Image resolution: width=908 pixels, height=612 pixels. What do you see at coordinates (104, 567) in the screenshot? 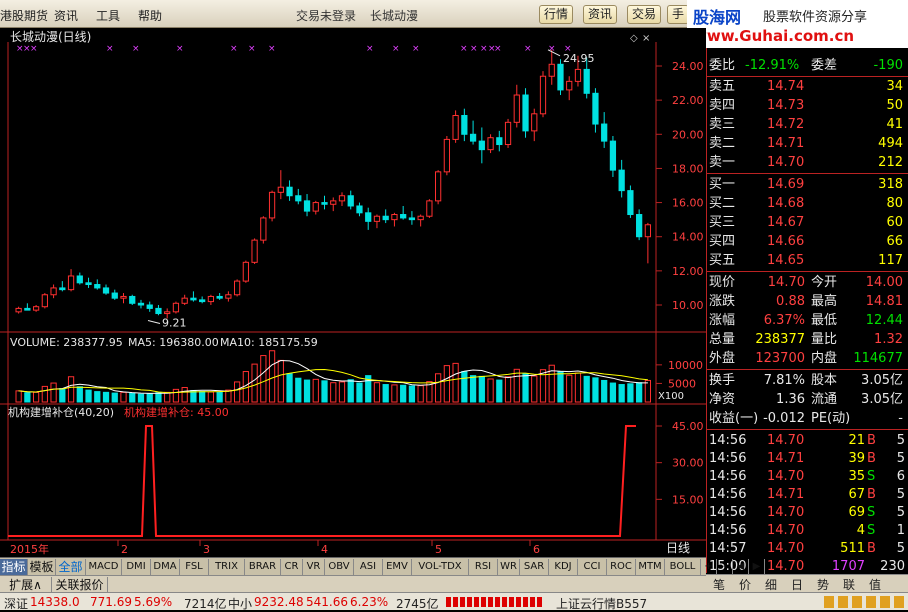
I see `indicator-tab: MACD` at bounding box center [104, 567].